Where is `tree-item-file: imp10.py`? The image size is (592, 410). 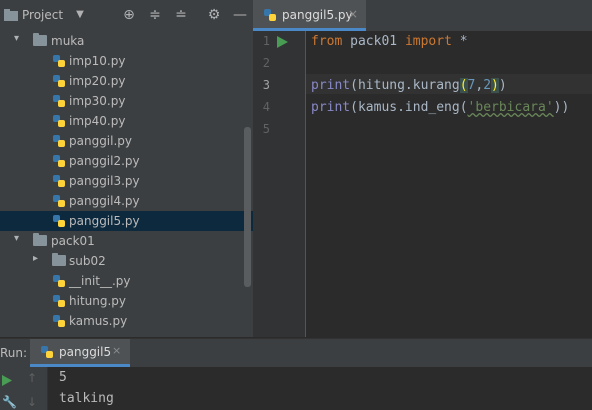 tree-item-file: imp10.py is located at coordinates (126, 61).